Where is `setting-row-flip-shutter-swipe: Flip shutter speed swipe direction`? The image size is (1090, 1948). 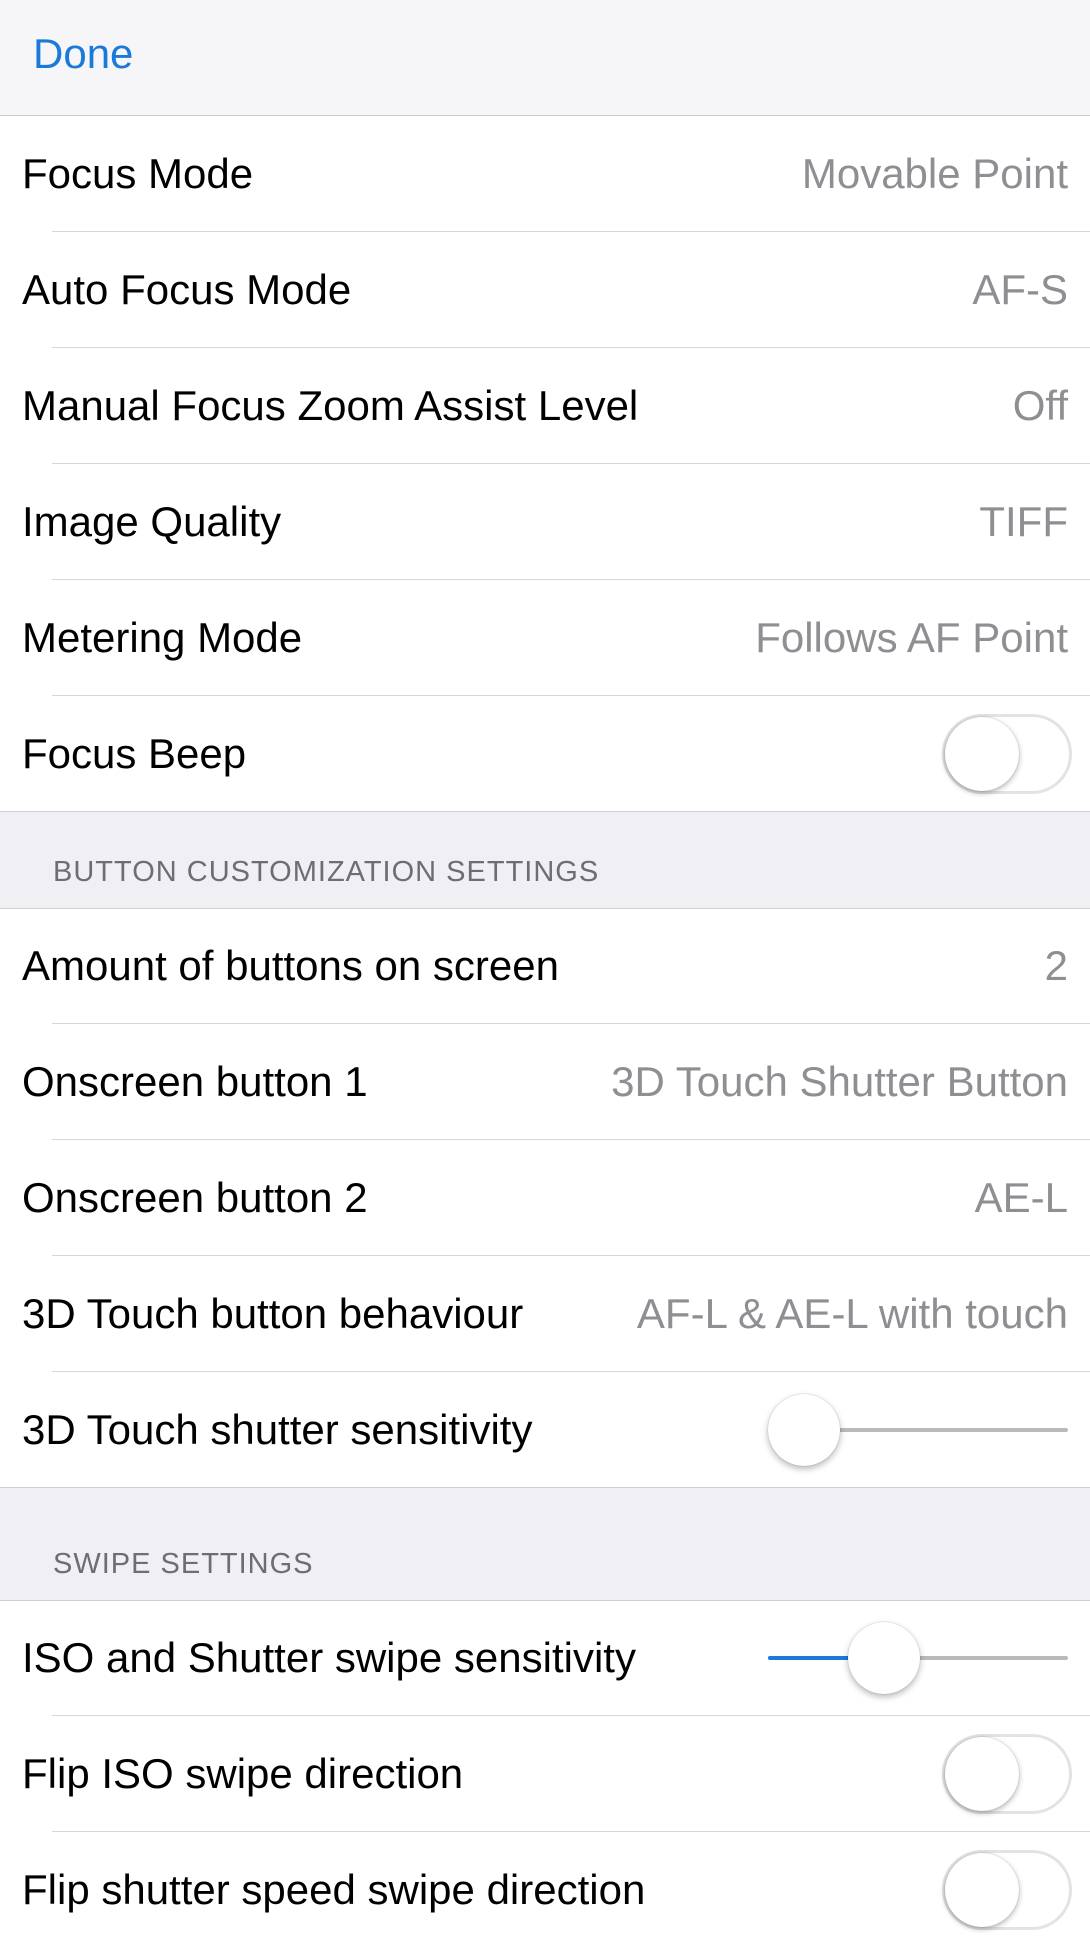 setting-row-flip-shutter-swipe: Flip shutter speed swipe direction is located at coordinates (545, 1890).